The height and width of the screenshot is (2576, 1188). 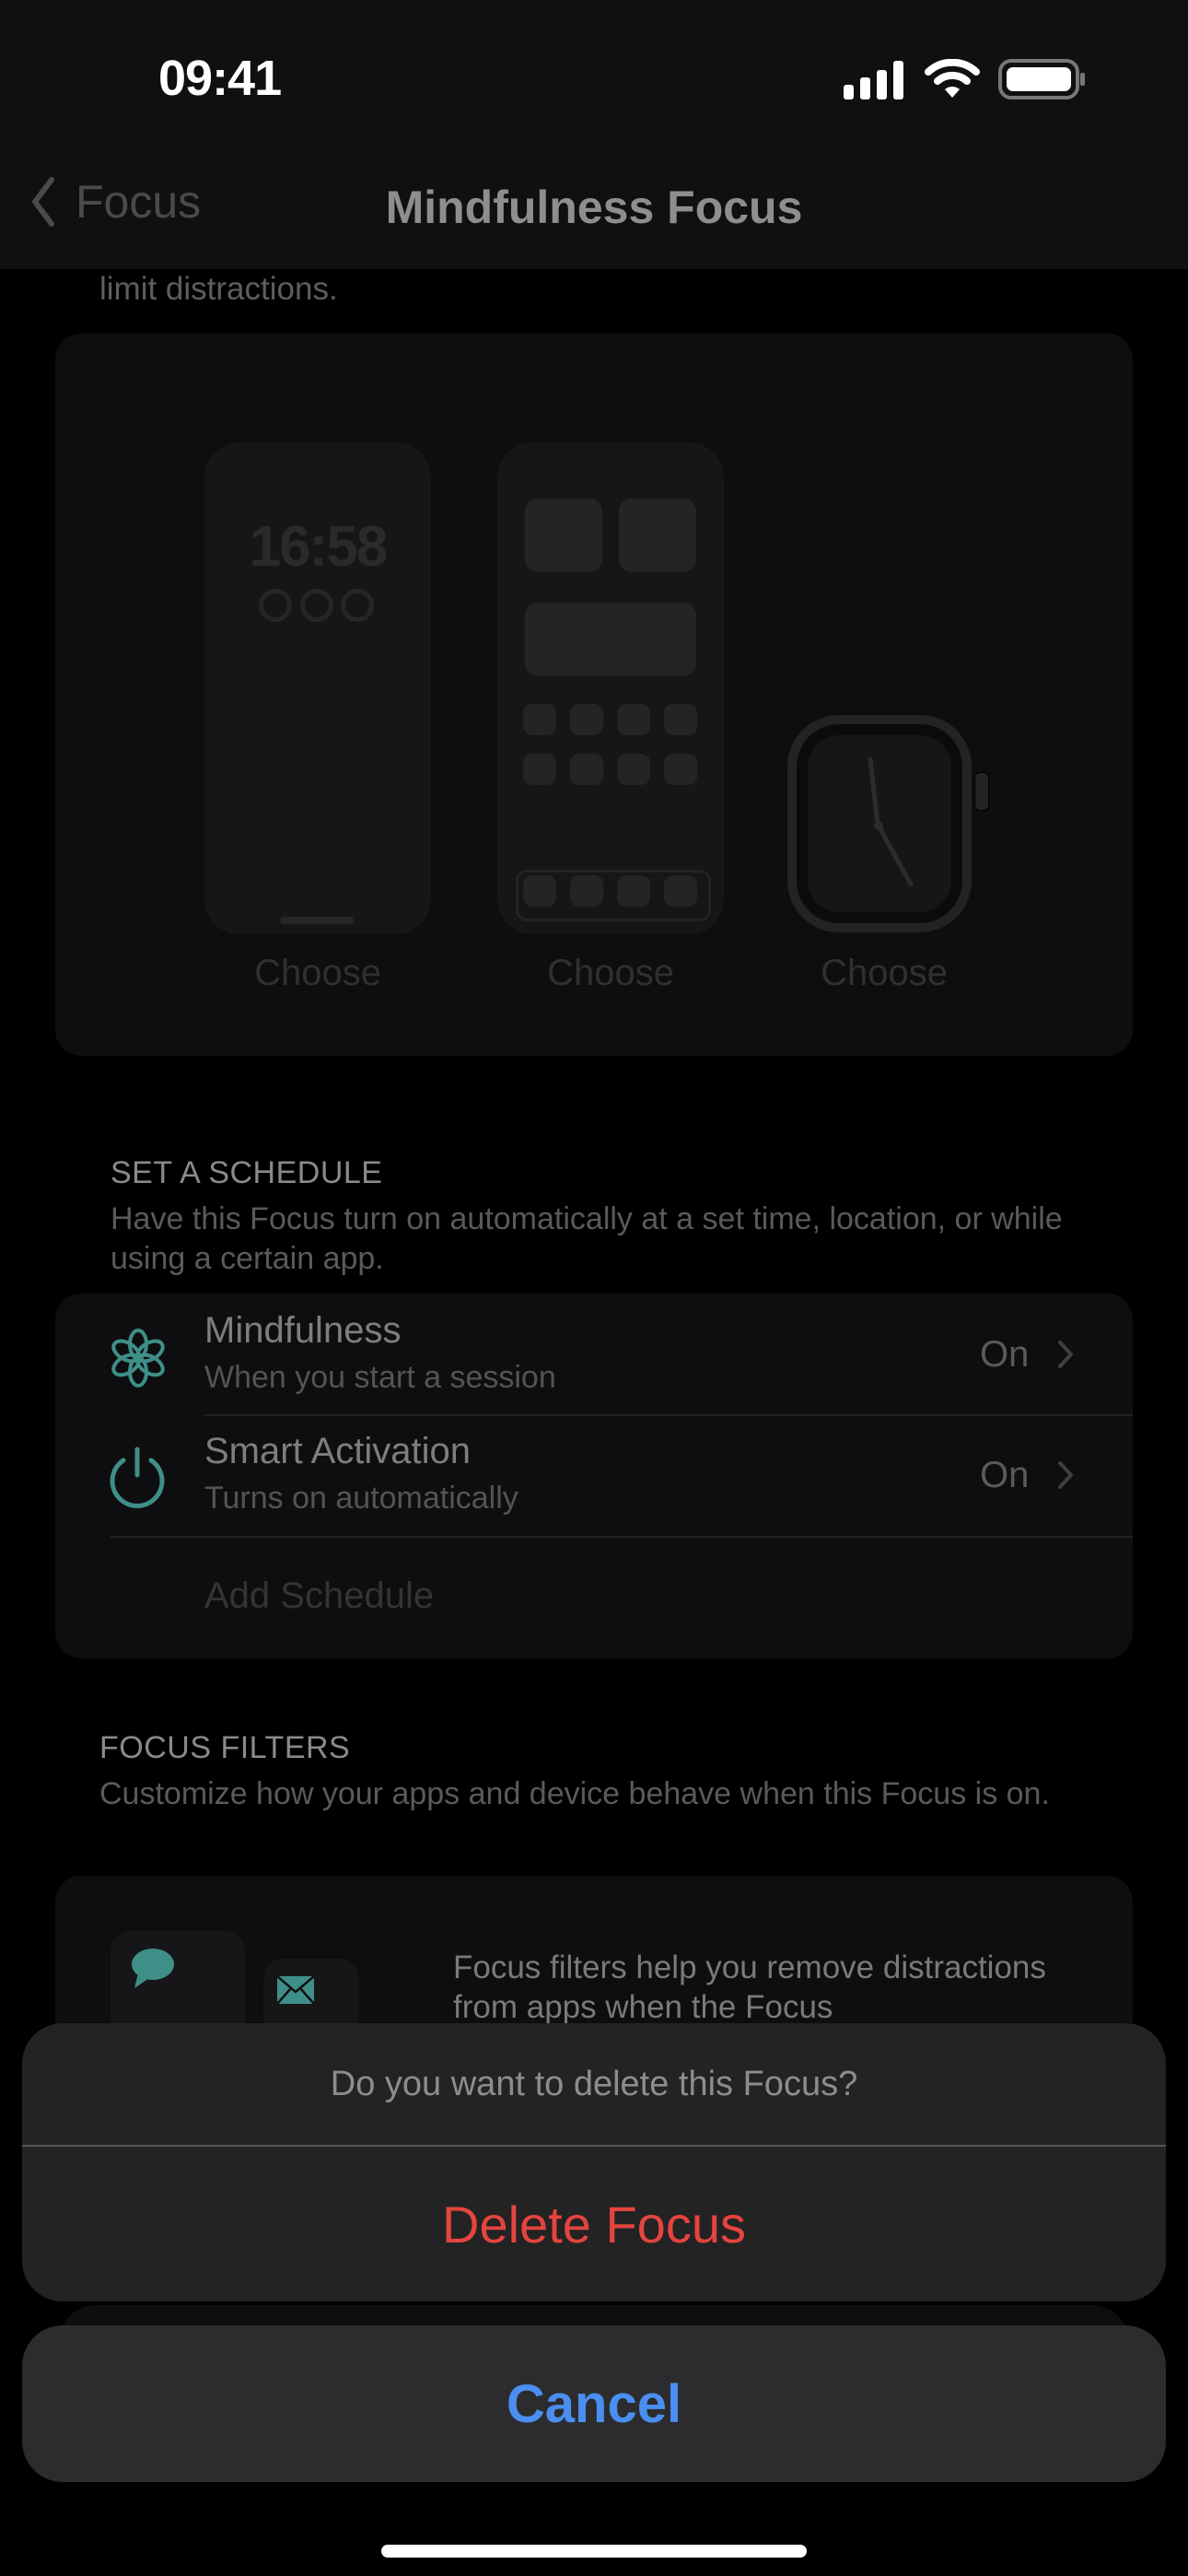 I want to click on choose-home-screen-button: Choose, so click(x=610, y=973).